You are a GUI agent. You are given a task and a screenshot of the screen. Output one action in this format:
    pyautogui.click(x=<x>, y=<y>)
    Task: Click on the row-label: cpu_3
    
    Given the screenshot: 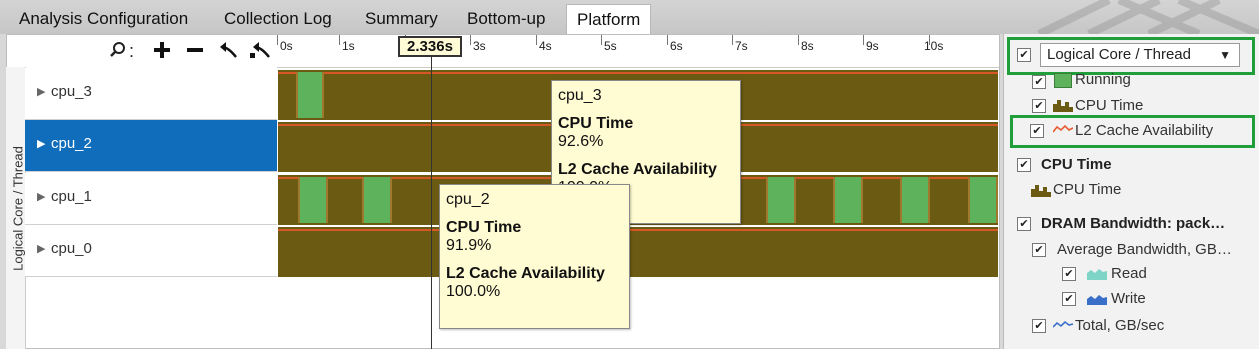 What is the action you would take?
    pyautogui.click(x=71, y=91)
    